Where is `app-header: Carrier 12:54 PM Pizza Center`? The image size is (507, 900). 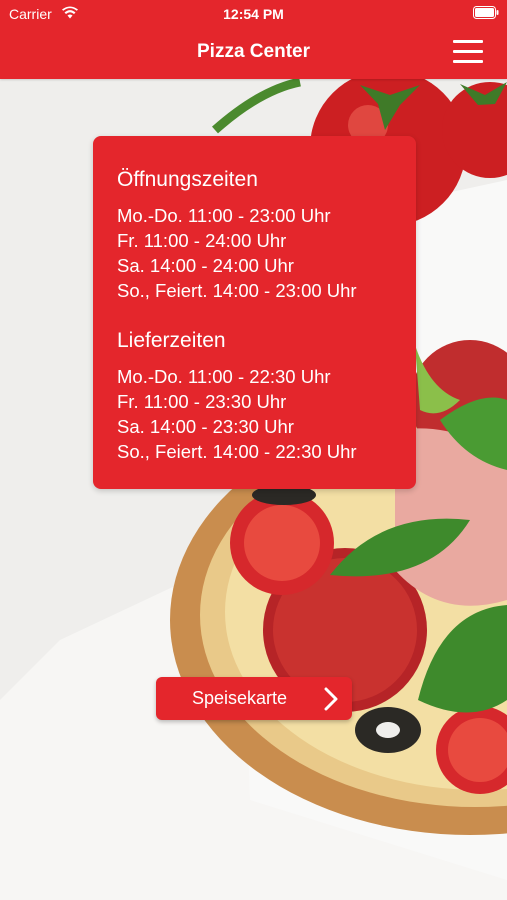
app-header: Carrier 12:54 PM Pizza Center is located at coordinates (253, 39).